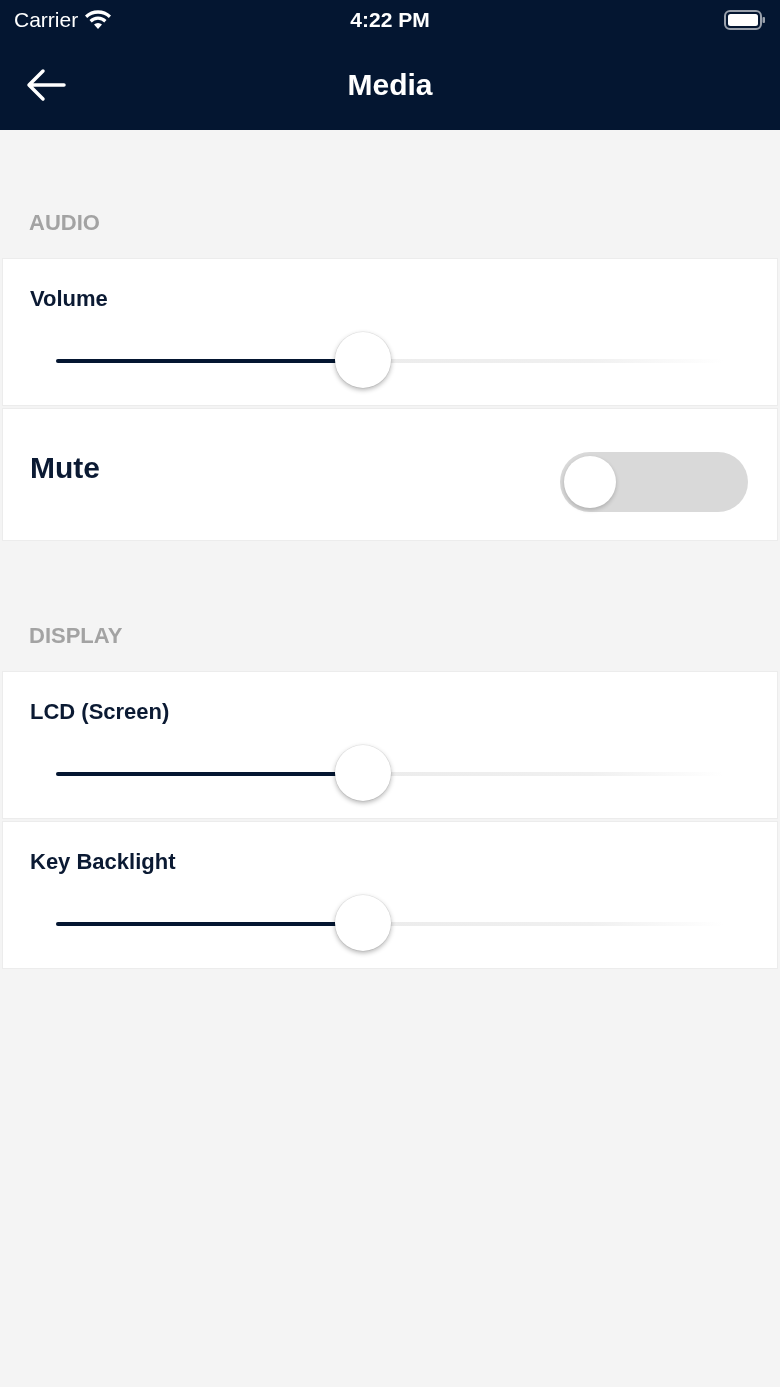  I want to click on section-header: DISPLAY, so click(76, 636).